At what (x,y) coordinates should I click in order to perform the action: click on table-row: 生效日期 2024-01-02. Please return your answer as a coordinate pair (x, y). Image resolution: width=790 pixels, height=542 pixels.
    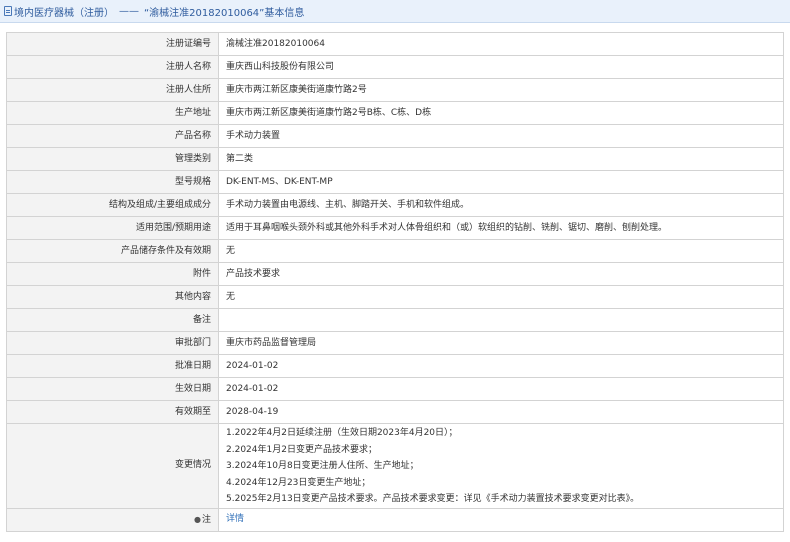
    Looking at the image, I should click on (395, 389).